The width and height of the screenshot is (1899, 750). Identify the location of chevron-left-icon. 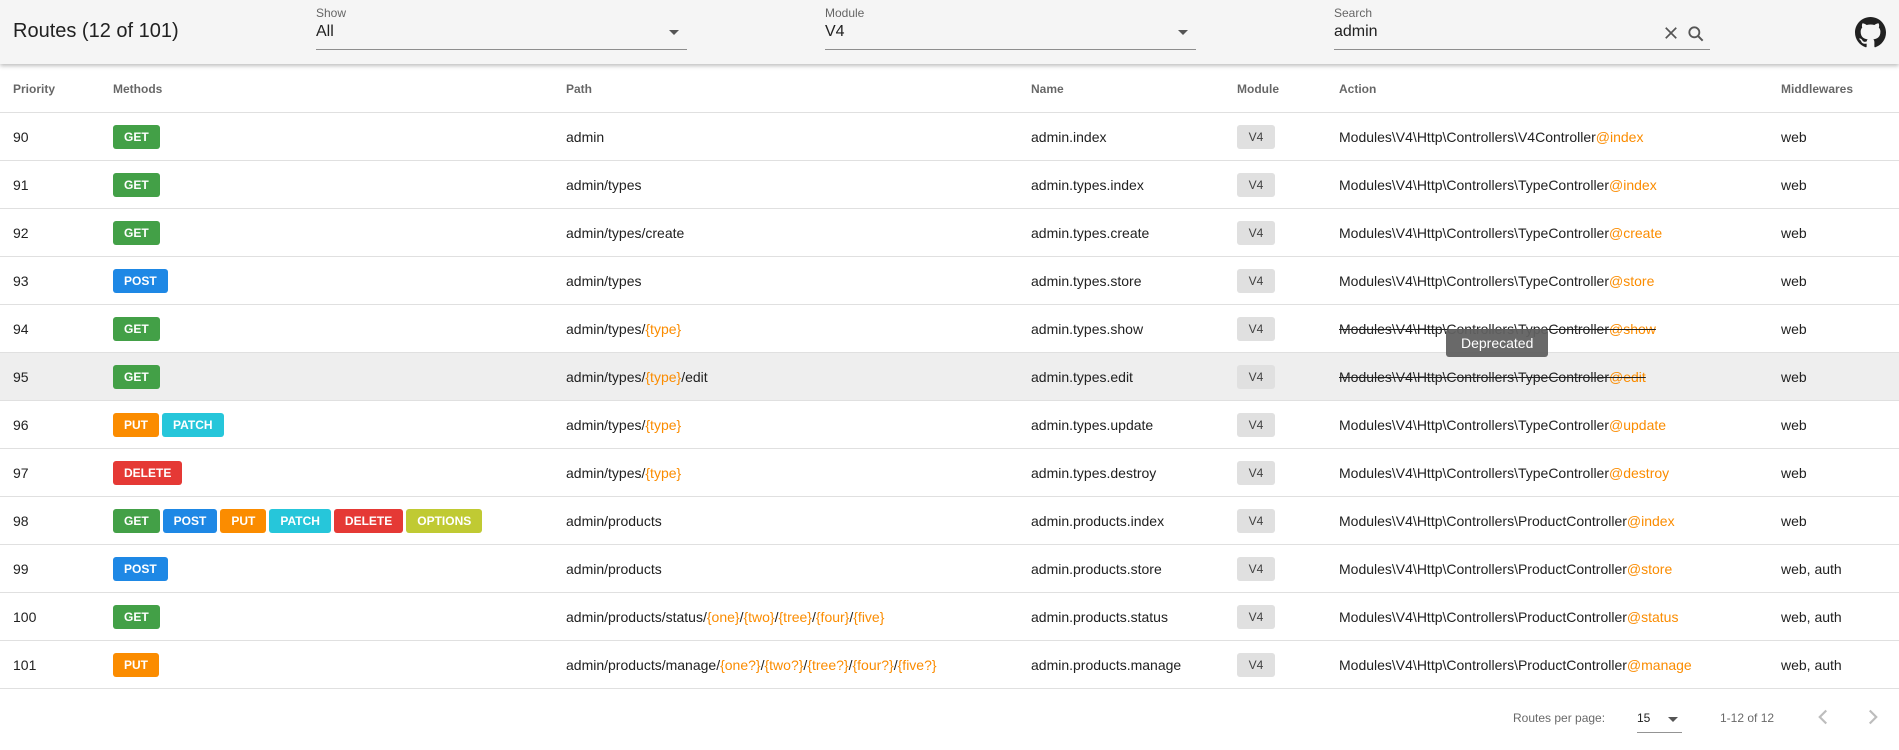
(1823, 717).